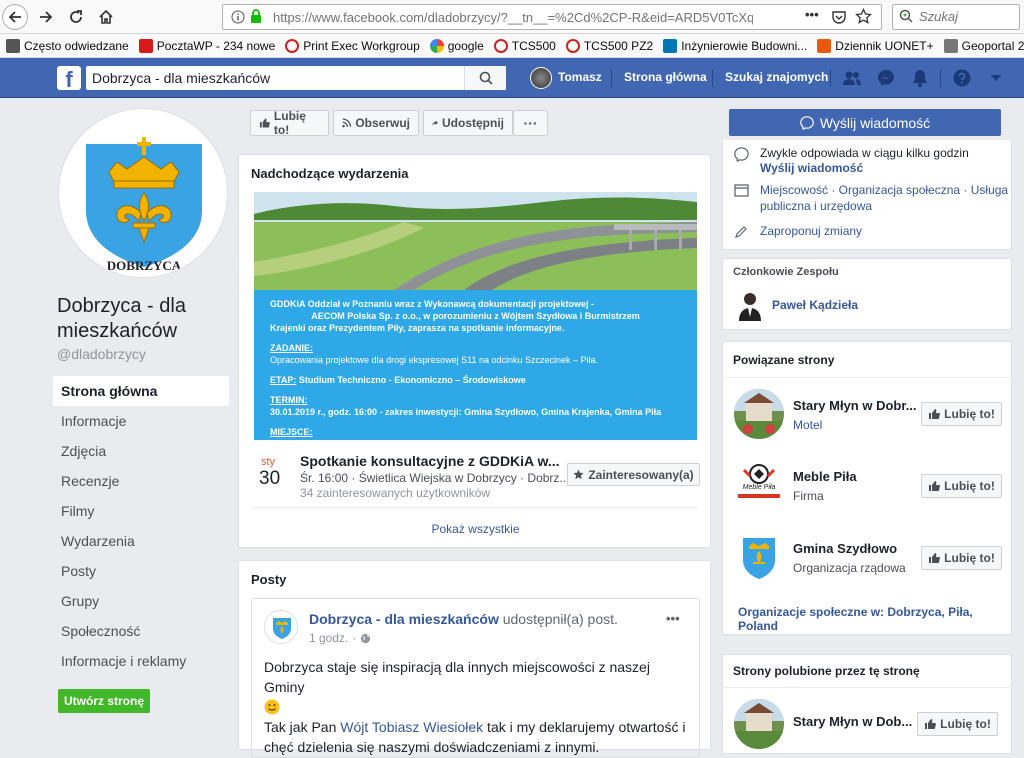  Describe the element at coordinates (852, 78) in the screenshot. I see `friend-requests-icon` at that location.